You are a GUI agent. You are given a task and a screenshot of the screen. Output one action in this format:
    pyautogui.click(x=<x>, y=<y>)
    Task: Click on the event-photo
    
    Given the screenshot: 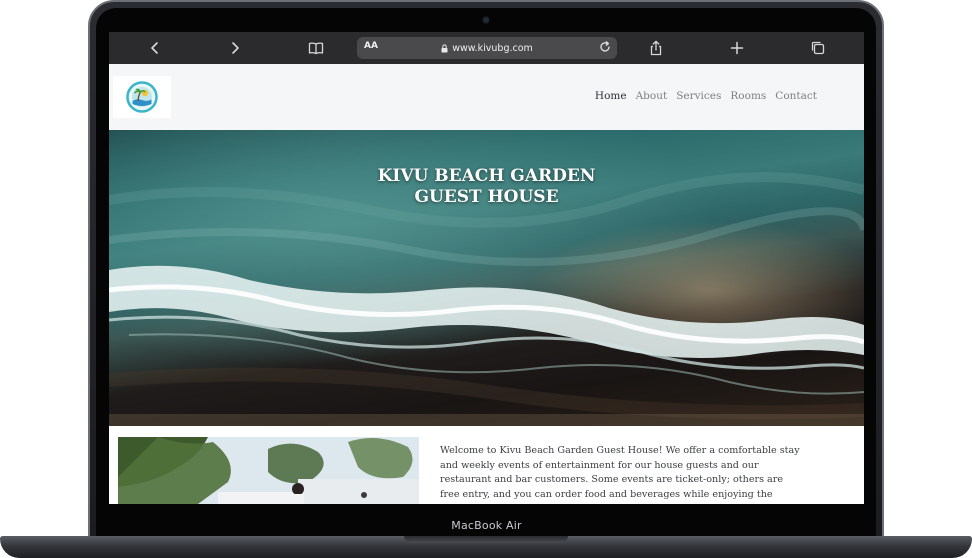 What is the action you would take?
    pyautogui.click(x=268, y=470)
    